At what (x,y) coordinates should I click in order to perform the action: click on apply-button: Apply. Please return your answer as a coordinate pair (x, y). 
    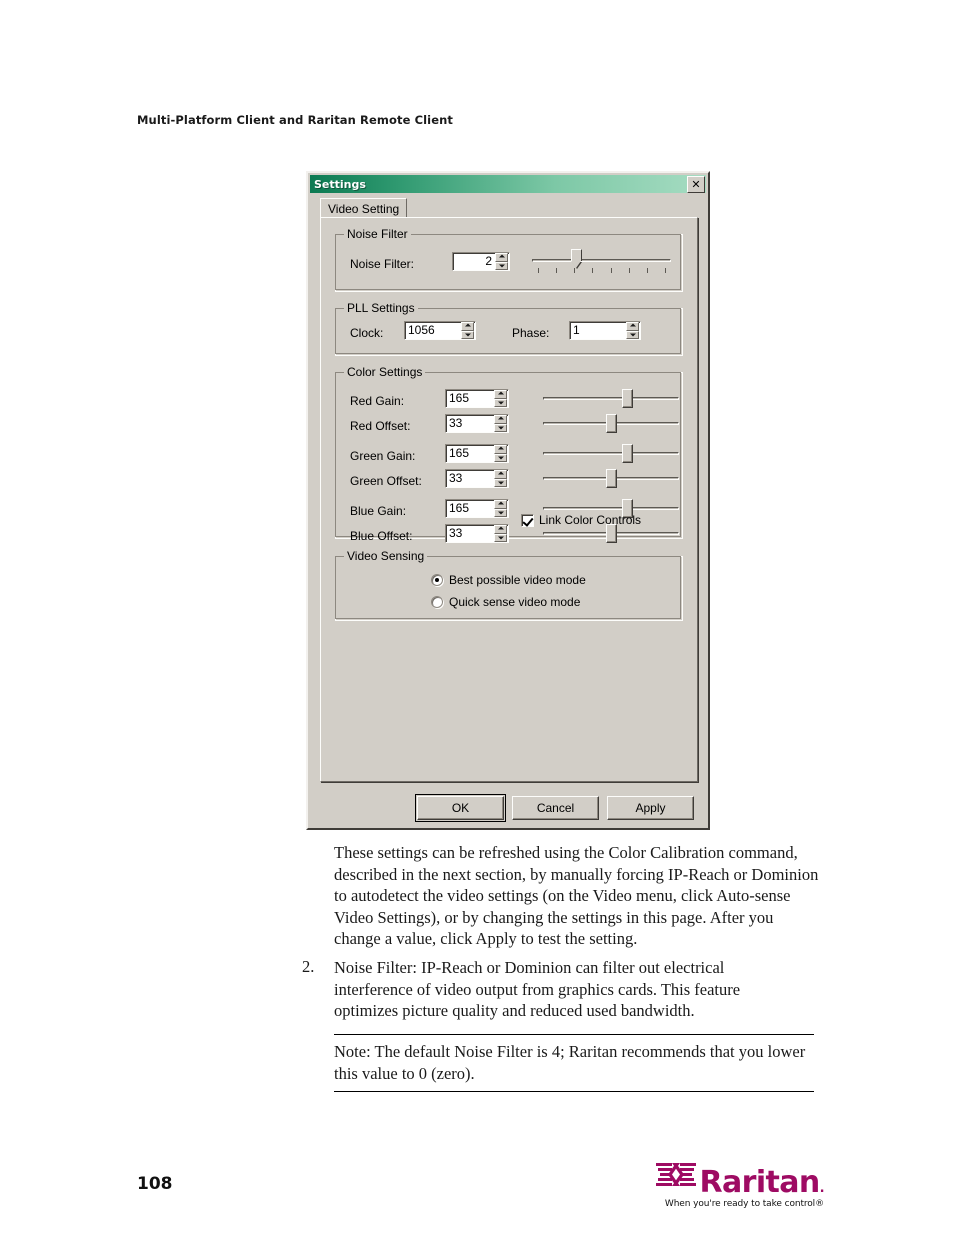
    Looking at the image, I should click on (650, 808).